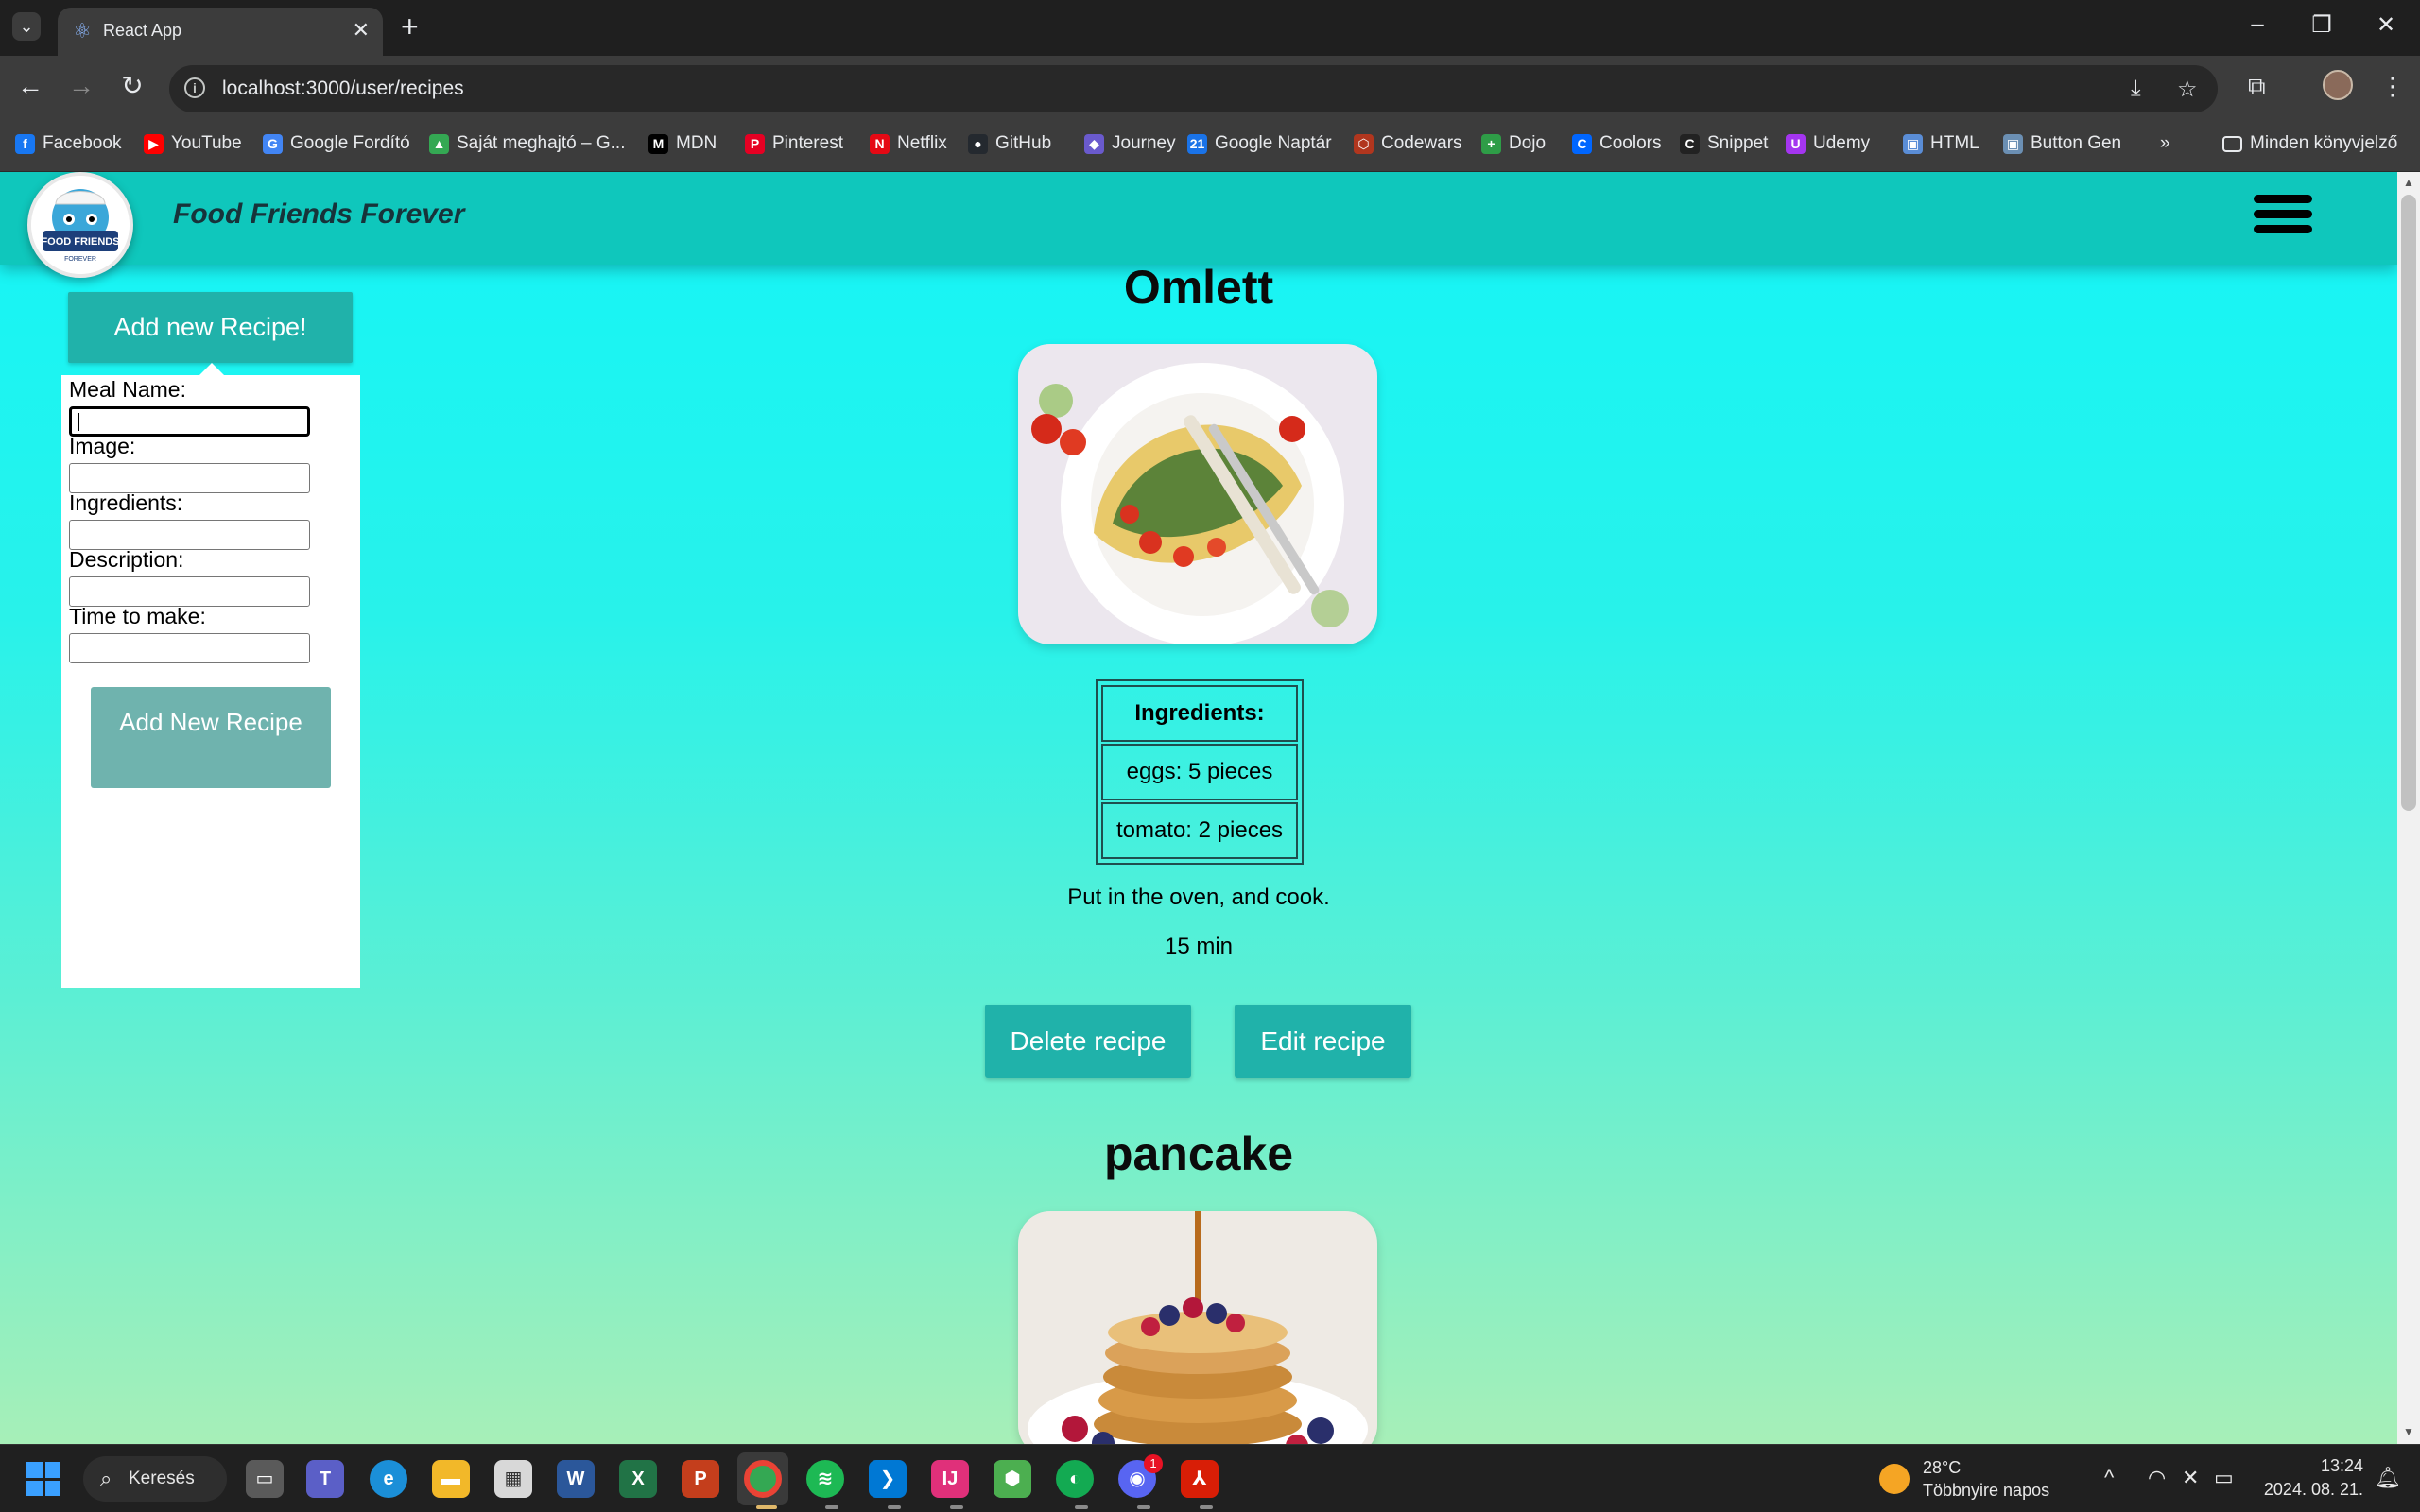 This screenshot has height=1512, width=2420. I want to click on extensions-icon: ⧉, so click(2257, 87).